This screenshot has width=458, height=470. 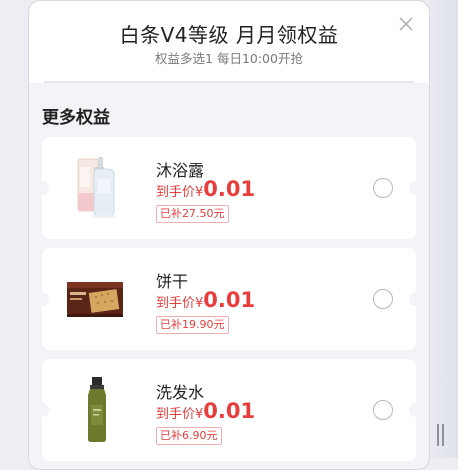 I want to click on subsidy-badge: 已补27.50元, so click(x=192, y=214).